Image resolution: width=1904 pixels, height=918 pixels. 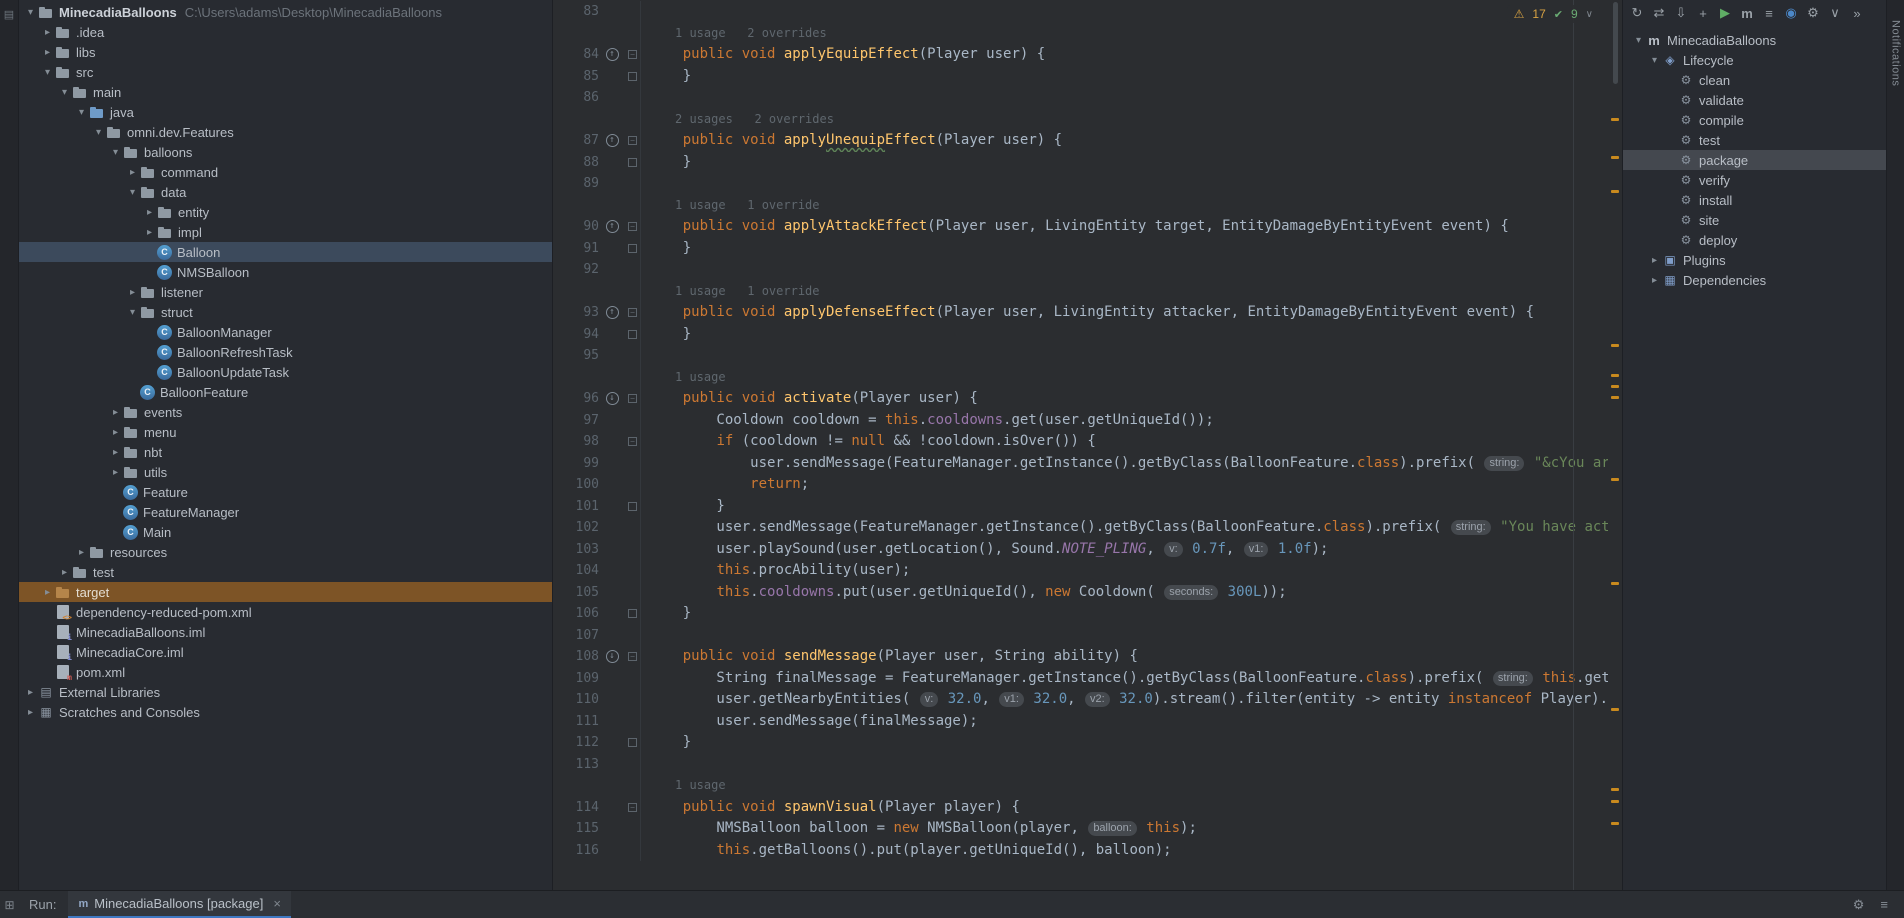 What do you see at coordinates (1896, 53) in the screenshot?
I see `notifications-tool-button: Notifications` at bounding box center [1896, 53].